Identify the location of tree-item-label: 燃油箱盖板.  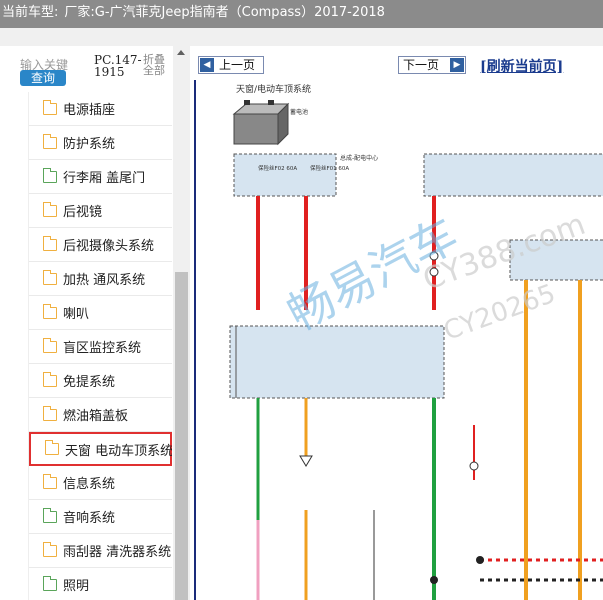
(96, 416).